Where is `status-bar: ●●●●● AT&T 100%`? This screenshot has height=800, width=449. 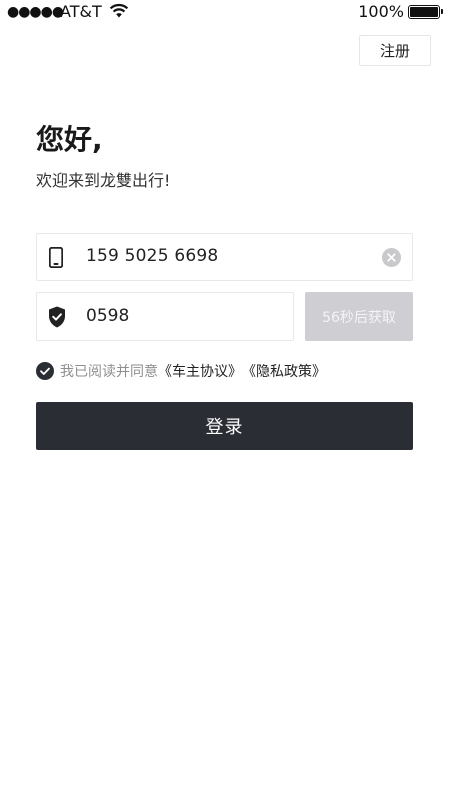
status-bar: ●●●●● AT&T 100% is located at coordinates (224, 12).